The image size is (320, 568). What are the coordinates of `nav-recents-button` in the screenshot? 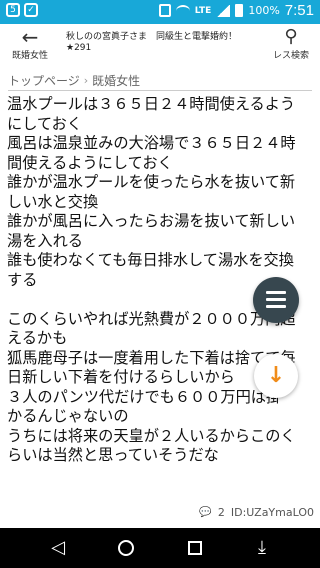 It's located at (195, 548).